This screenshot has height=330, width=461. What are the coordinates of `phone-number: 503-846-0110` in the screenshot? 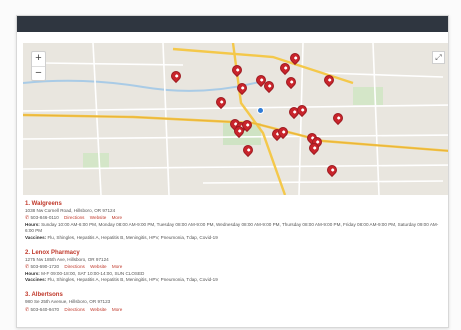 It's located at (44, 217).